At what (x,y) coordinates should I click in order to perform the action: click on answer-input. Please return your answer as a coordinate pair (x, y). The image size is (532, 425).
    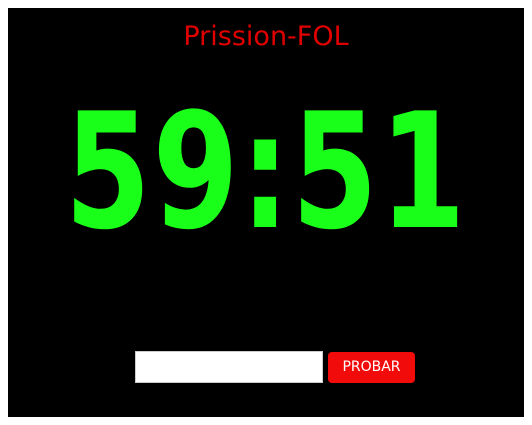
    Looking at the image, I should click on (229, 367).